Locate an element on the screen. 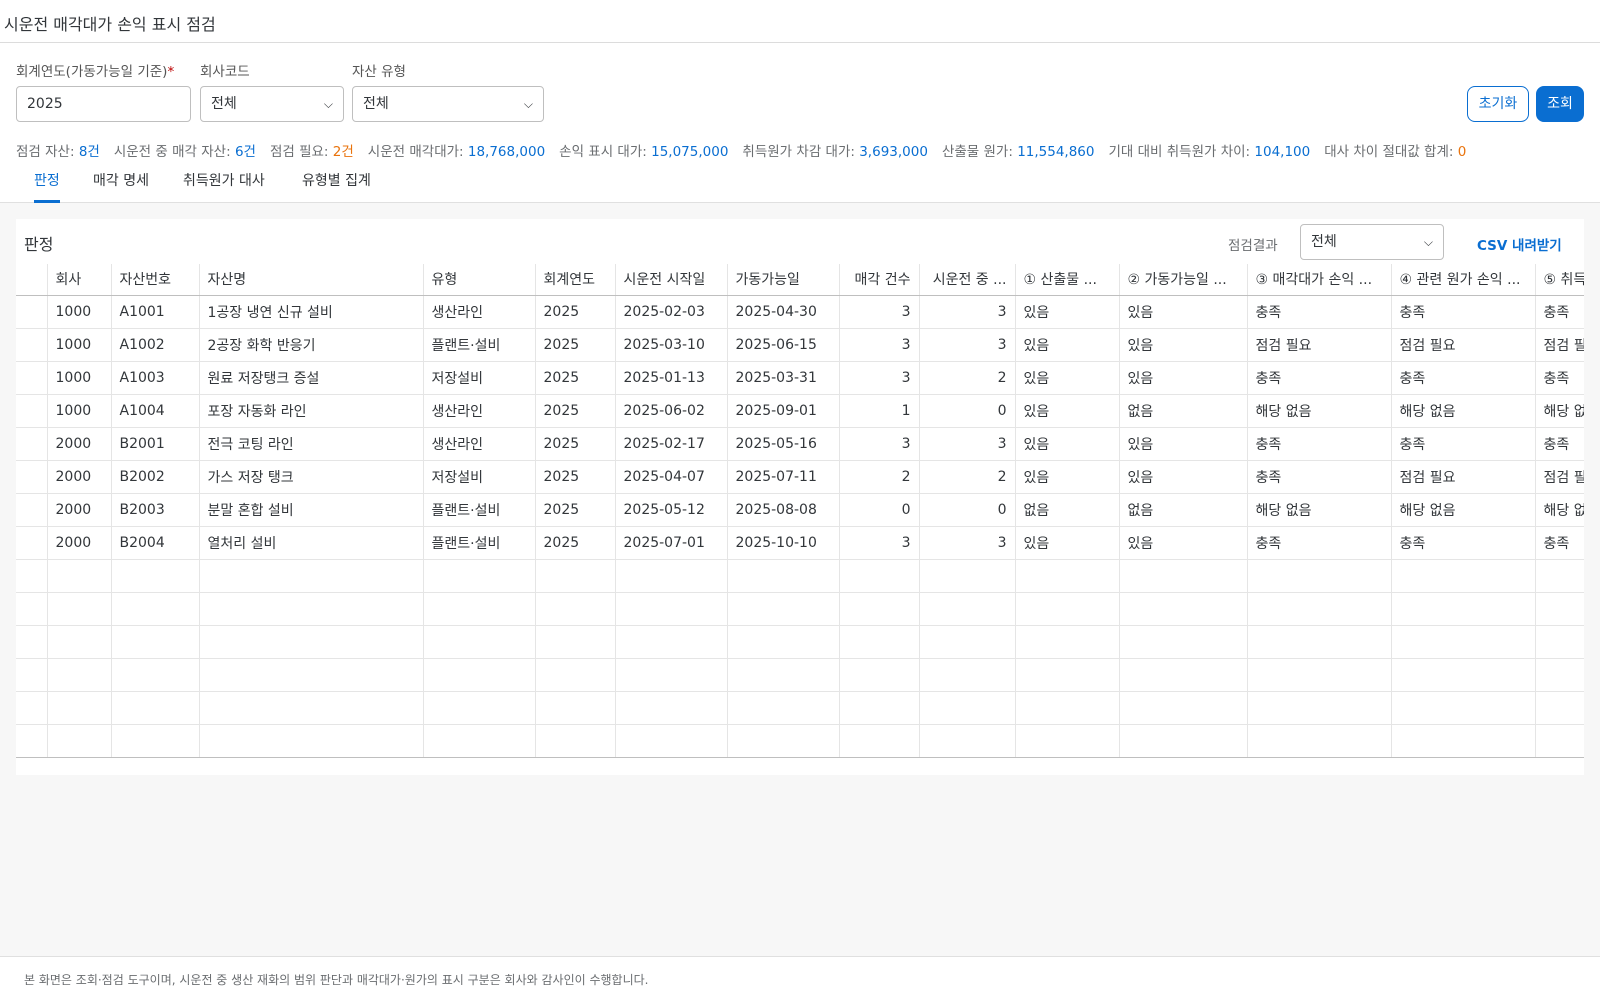 The width and height of the screenshot is (1600, 1000). result-filter-select: 전체 ⌵ is located at coordinates (1372, 242).